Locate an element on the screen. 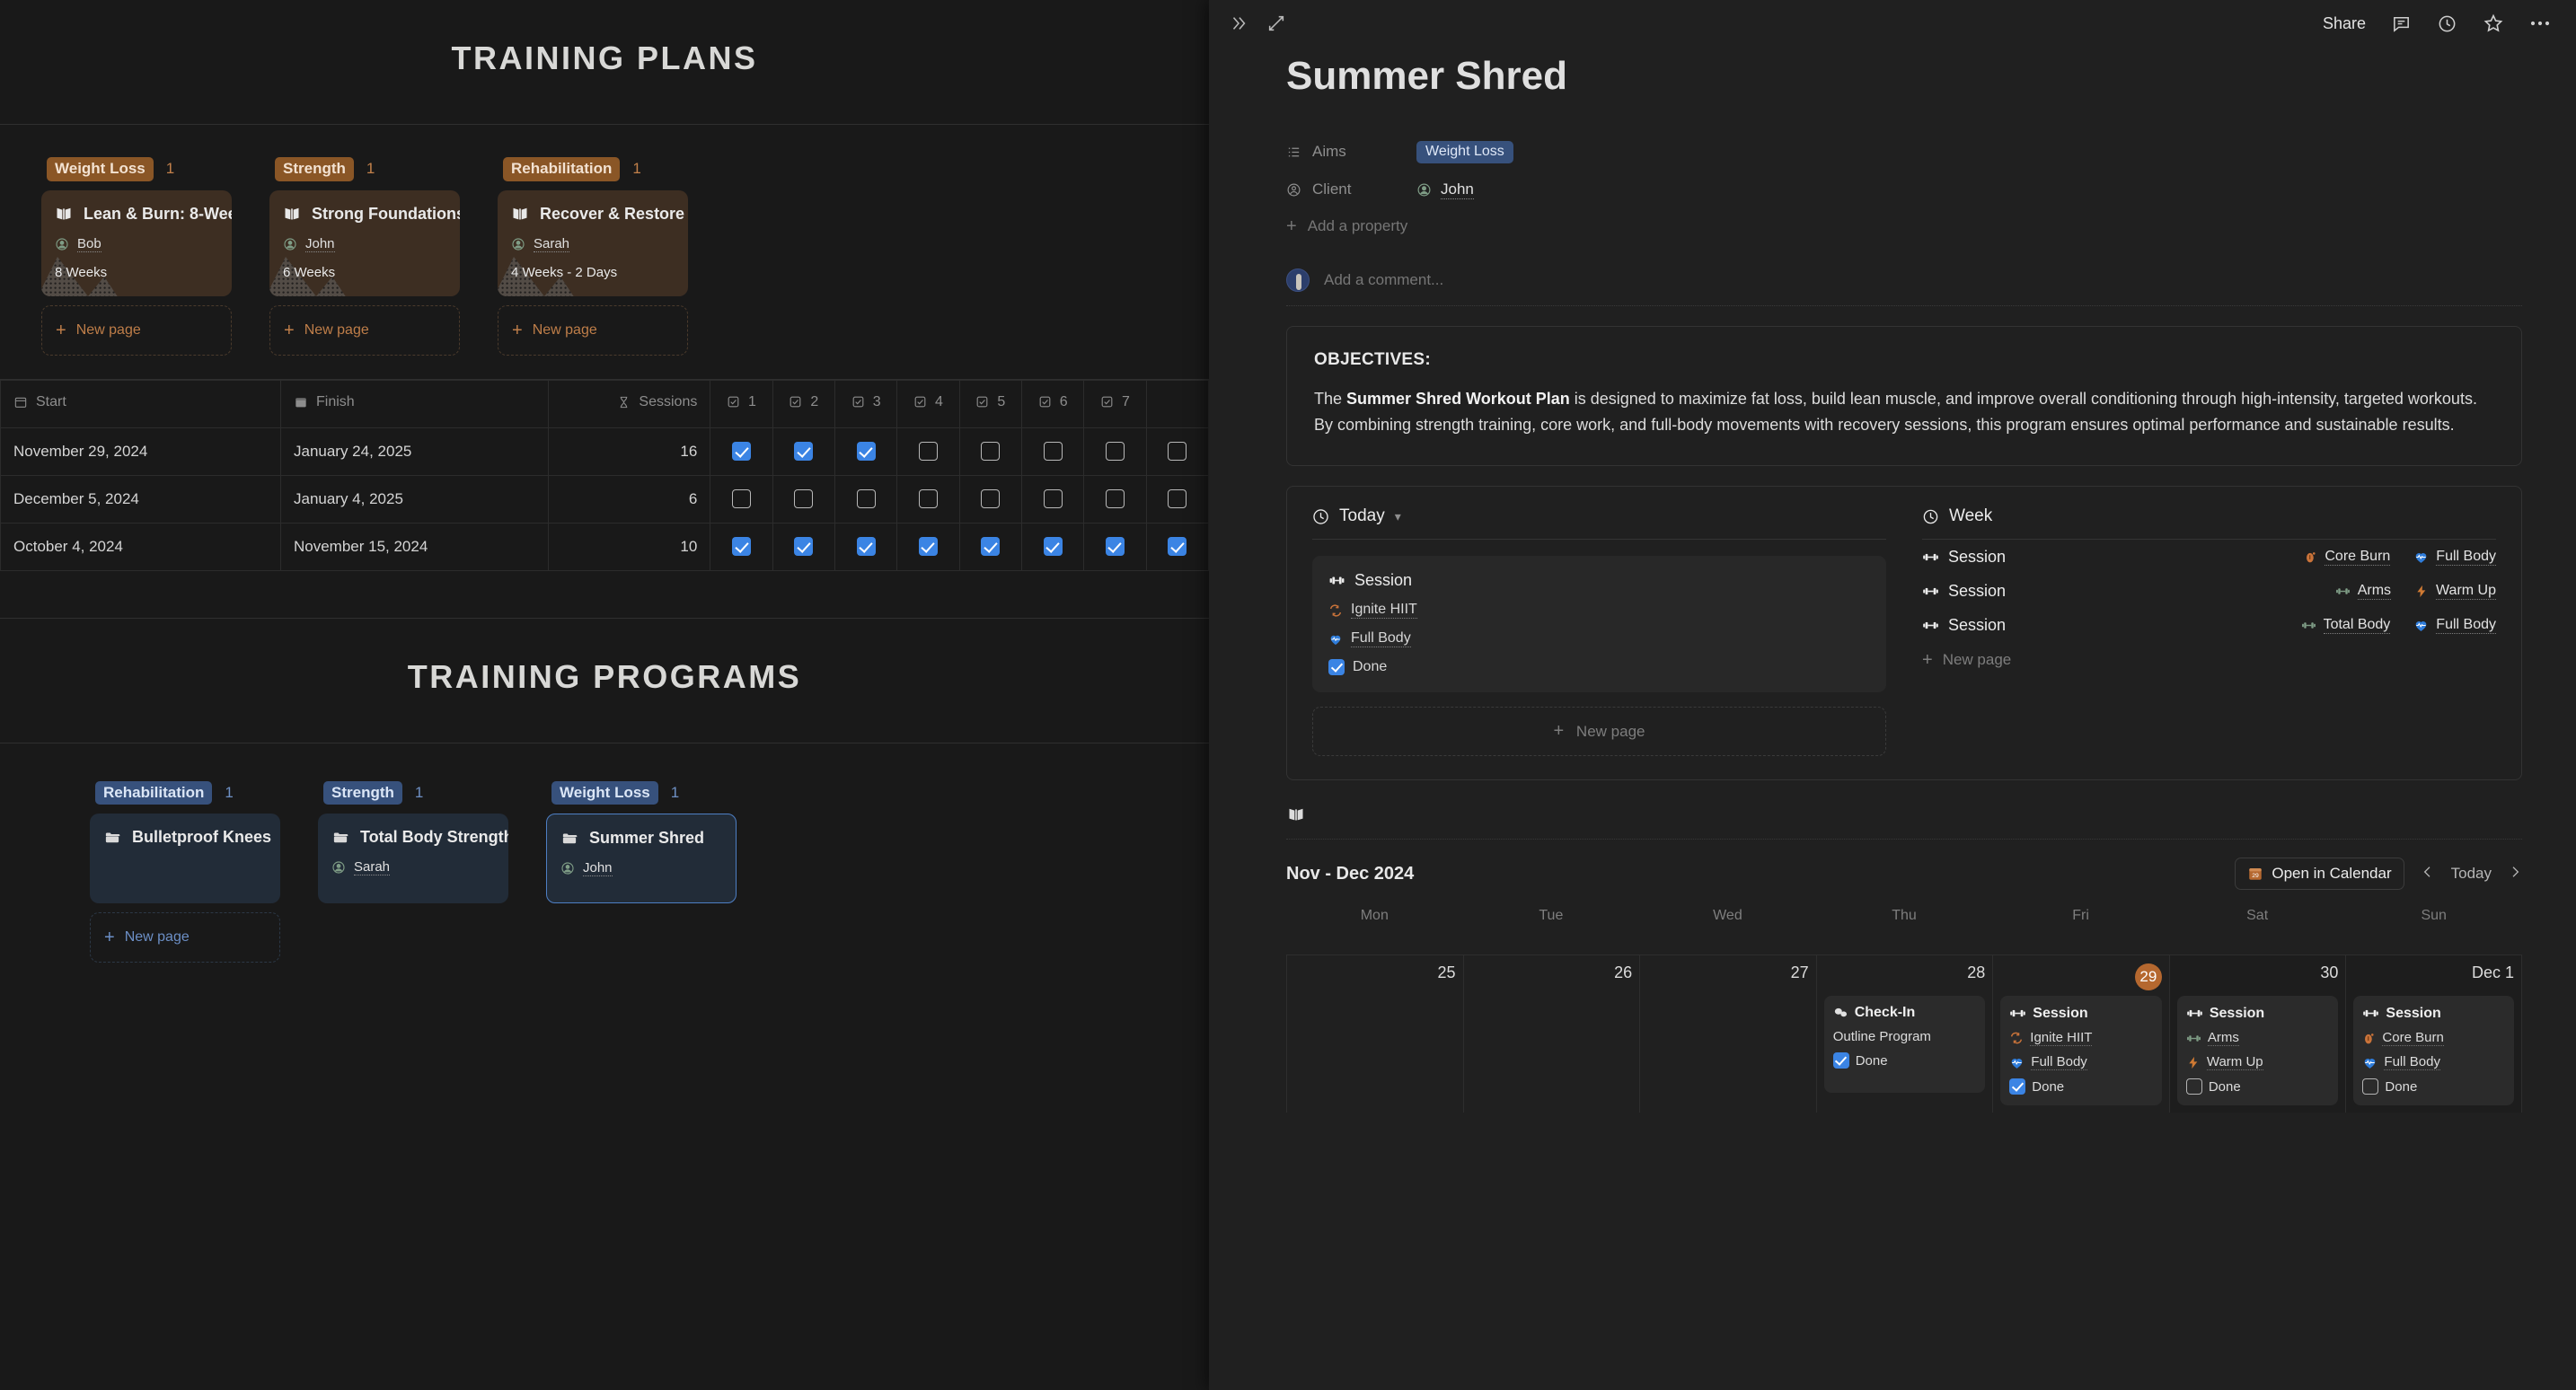  event-line-label: Full Body is located at coordinates (2412, 1062).